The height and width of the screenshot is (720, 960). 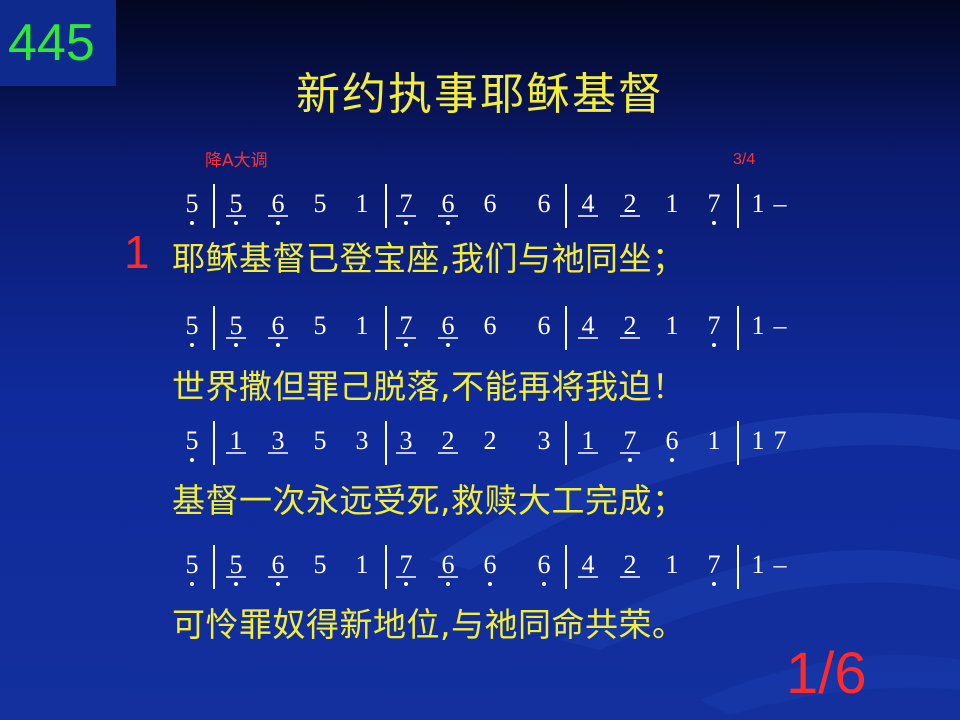 What do you see at coordinates (429, 500) in the screenshot?
I see `lyric-line-3: 基督一次永远受死,救赎大工完成；` at bounding box center [429, 500].